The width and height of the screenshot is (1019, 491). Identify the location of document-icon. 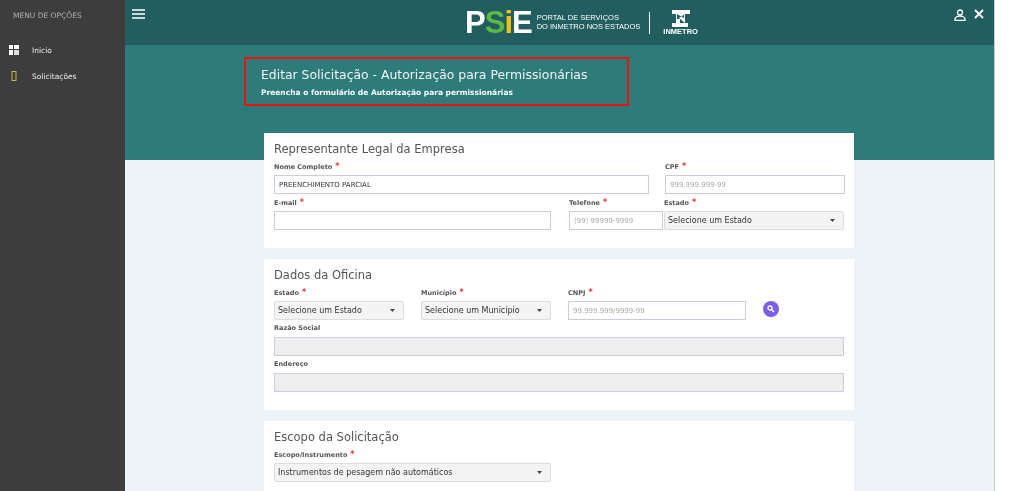
(14, 76).